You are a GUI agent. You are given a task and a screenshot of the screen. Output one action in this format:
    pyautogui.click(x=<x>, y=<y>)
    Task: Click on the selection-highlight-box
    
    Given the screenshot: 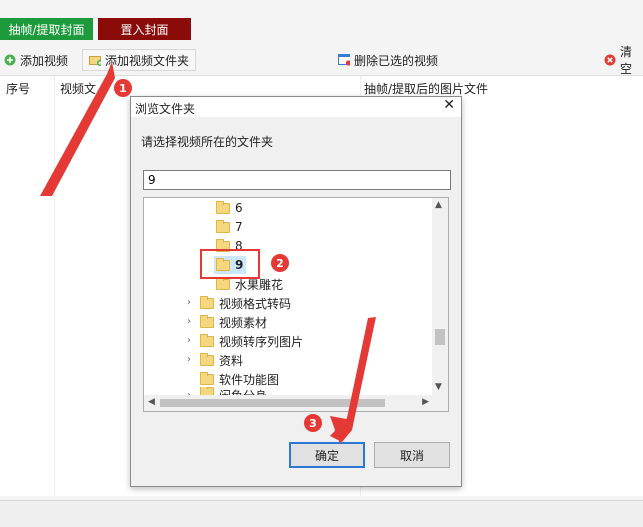 What is the action you would take?
    pyautogui.click(x=230, y=264)
    